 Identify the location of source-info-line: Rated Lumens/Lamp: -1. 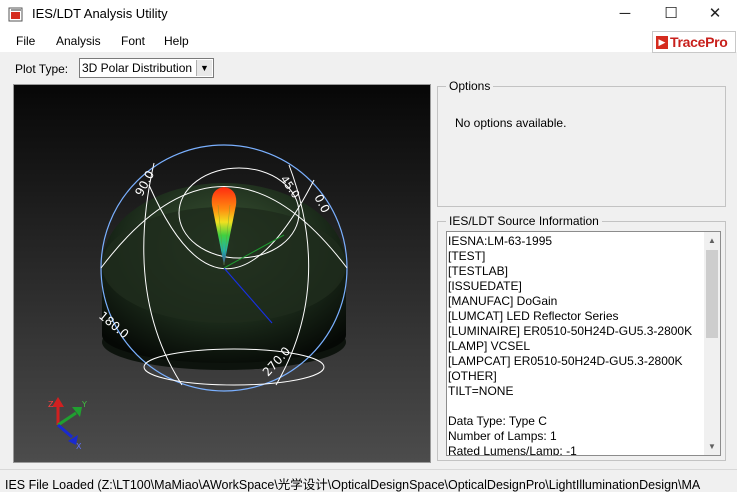
(512, 450).